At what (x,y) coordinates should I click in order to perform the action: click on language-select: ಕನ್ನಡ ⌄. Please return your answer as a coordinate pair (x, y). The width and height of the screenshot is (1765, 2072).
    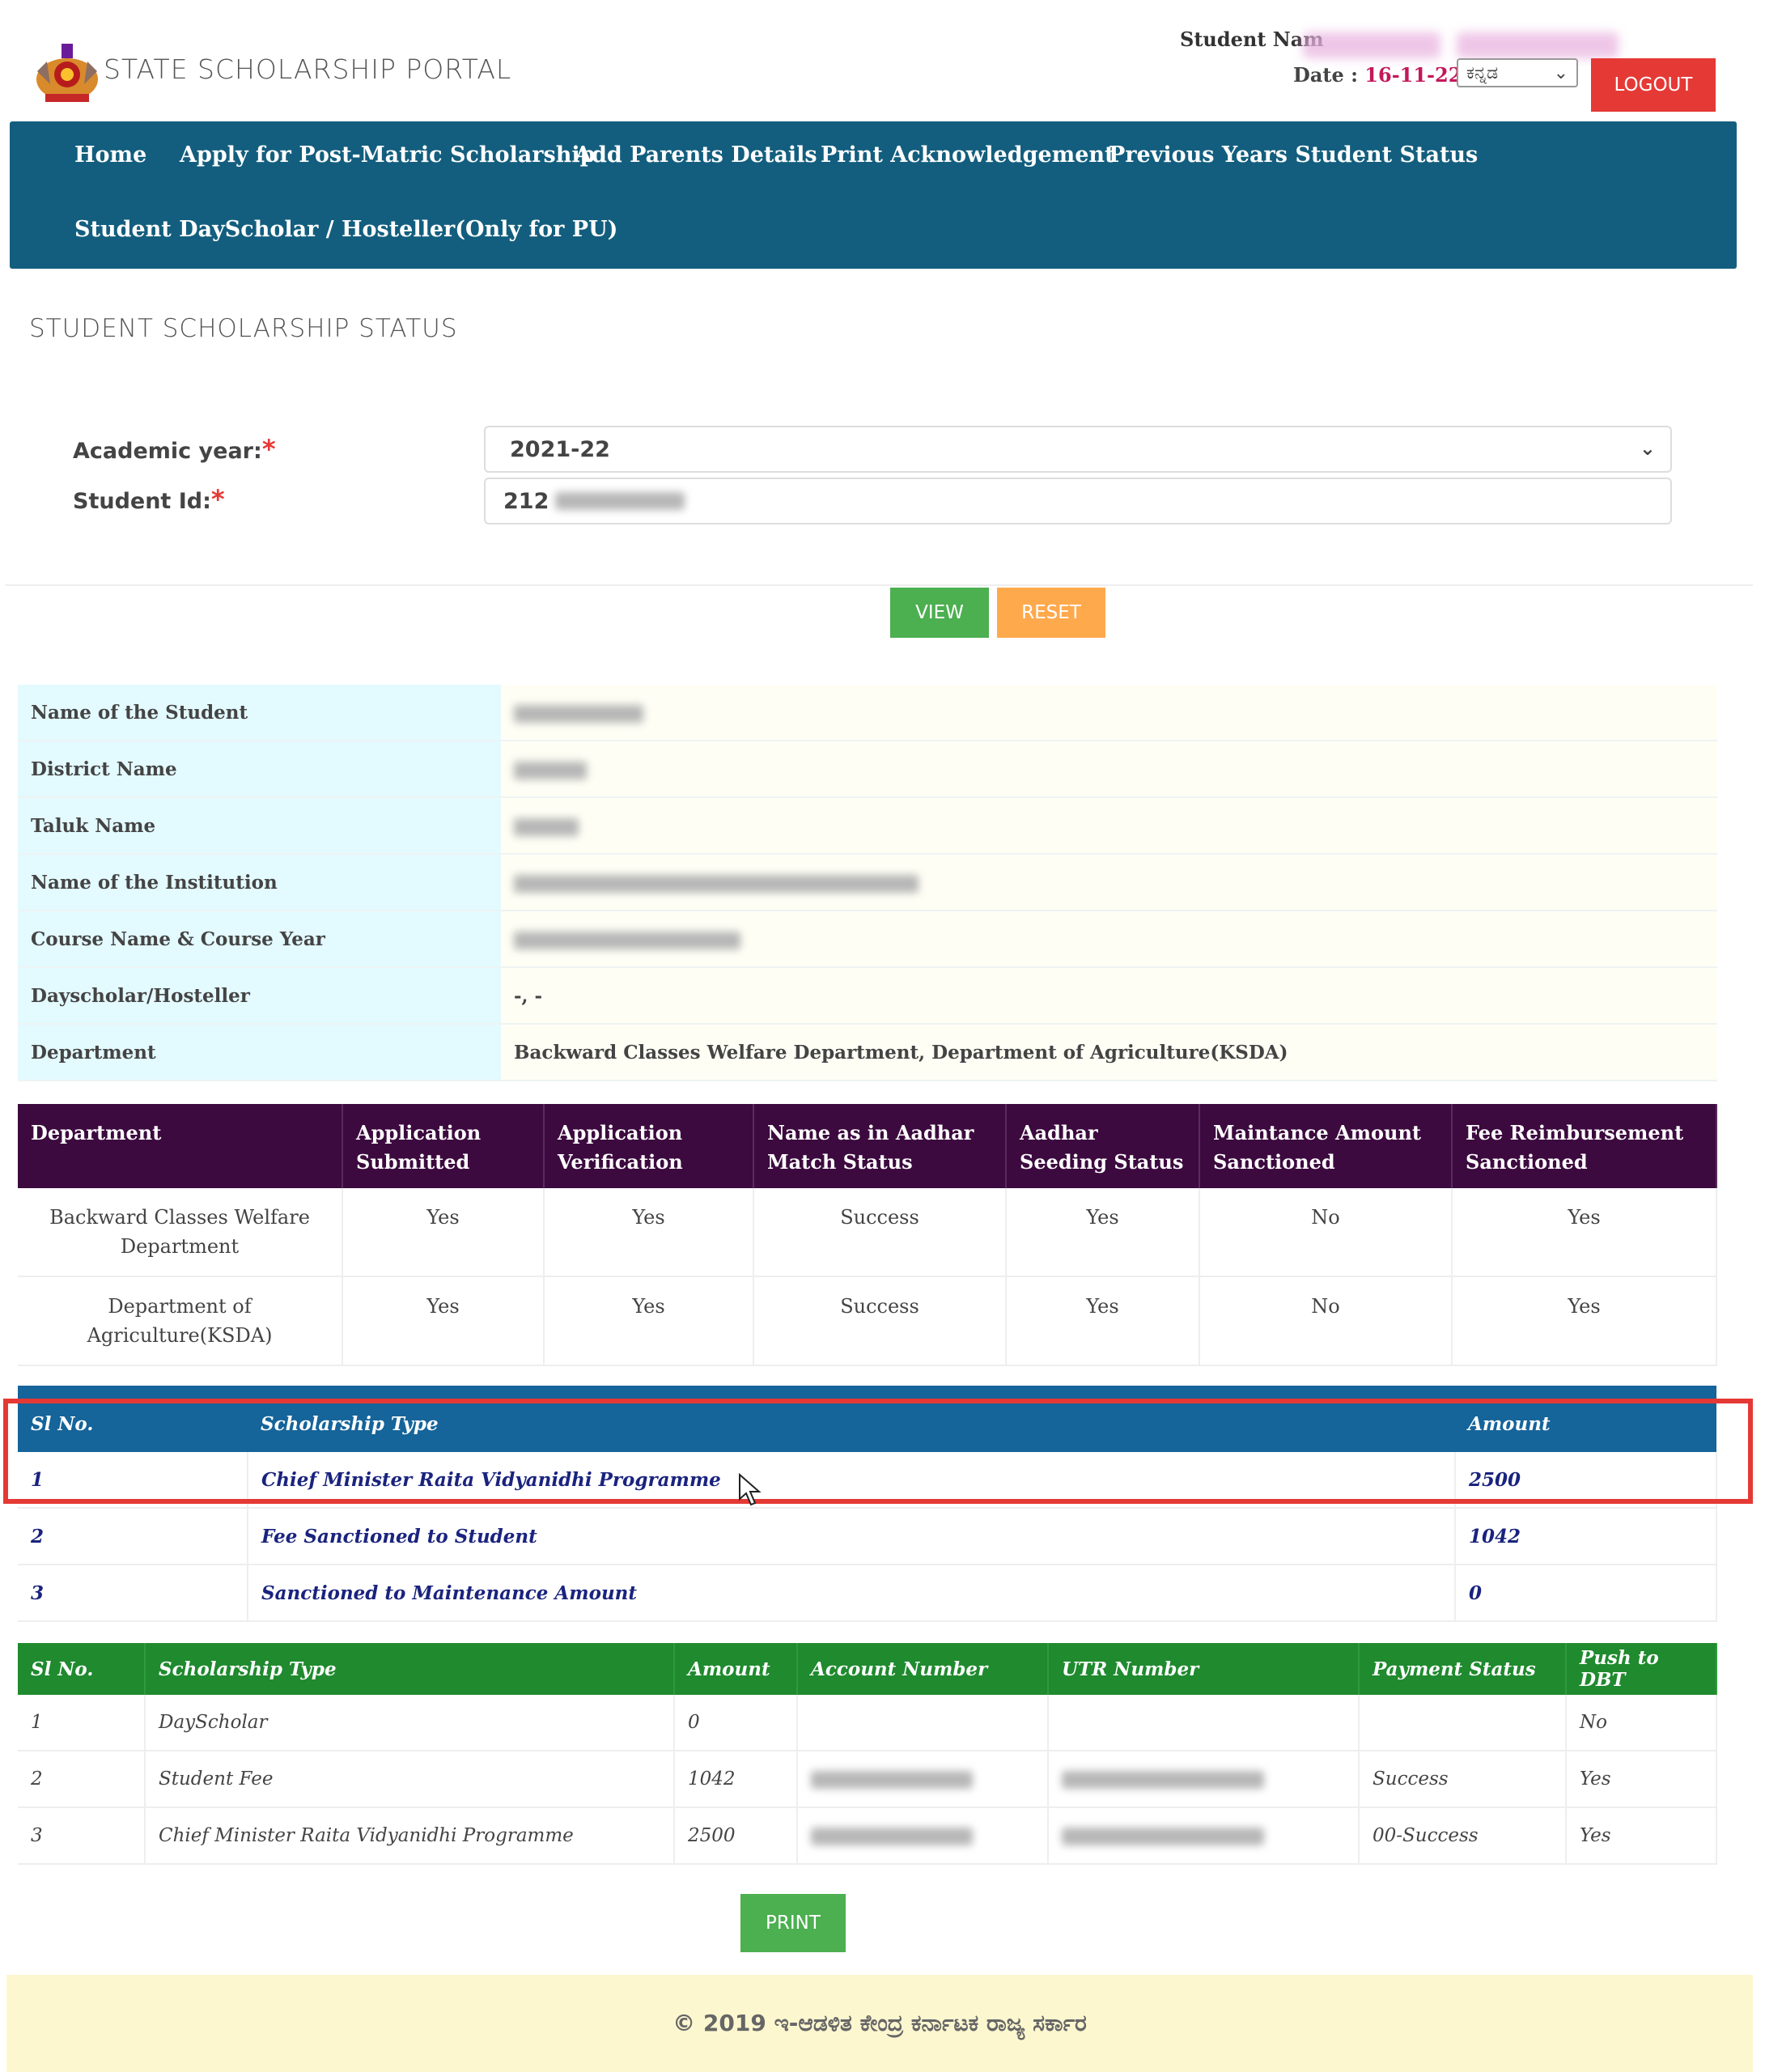
    Looking at the image, I should click on (1517, 72).